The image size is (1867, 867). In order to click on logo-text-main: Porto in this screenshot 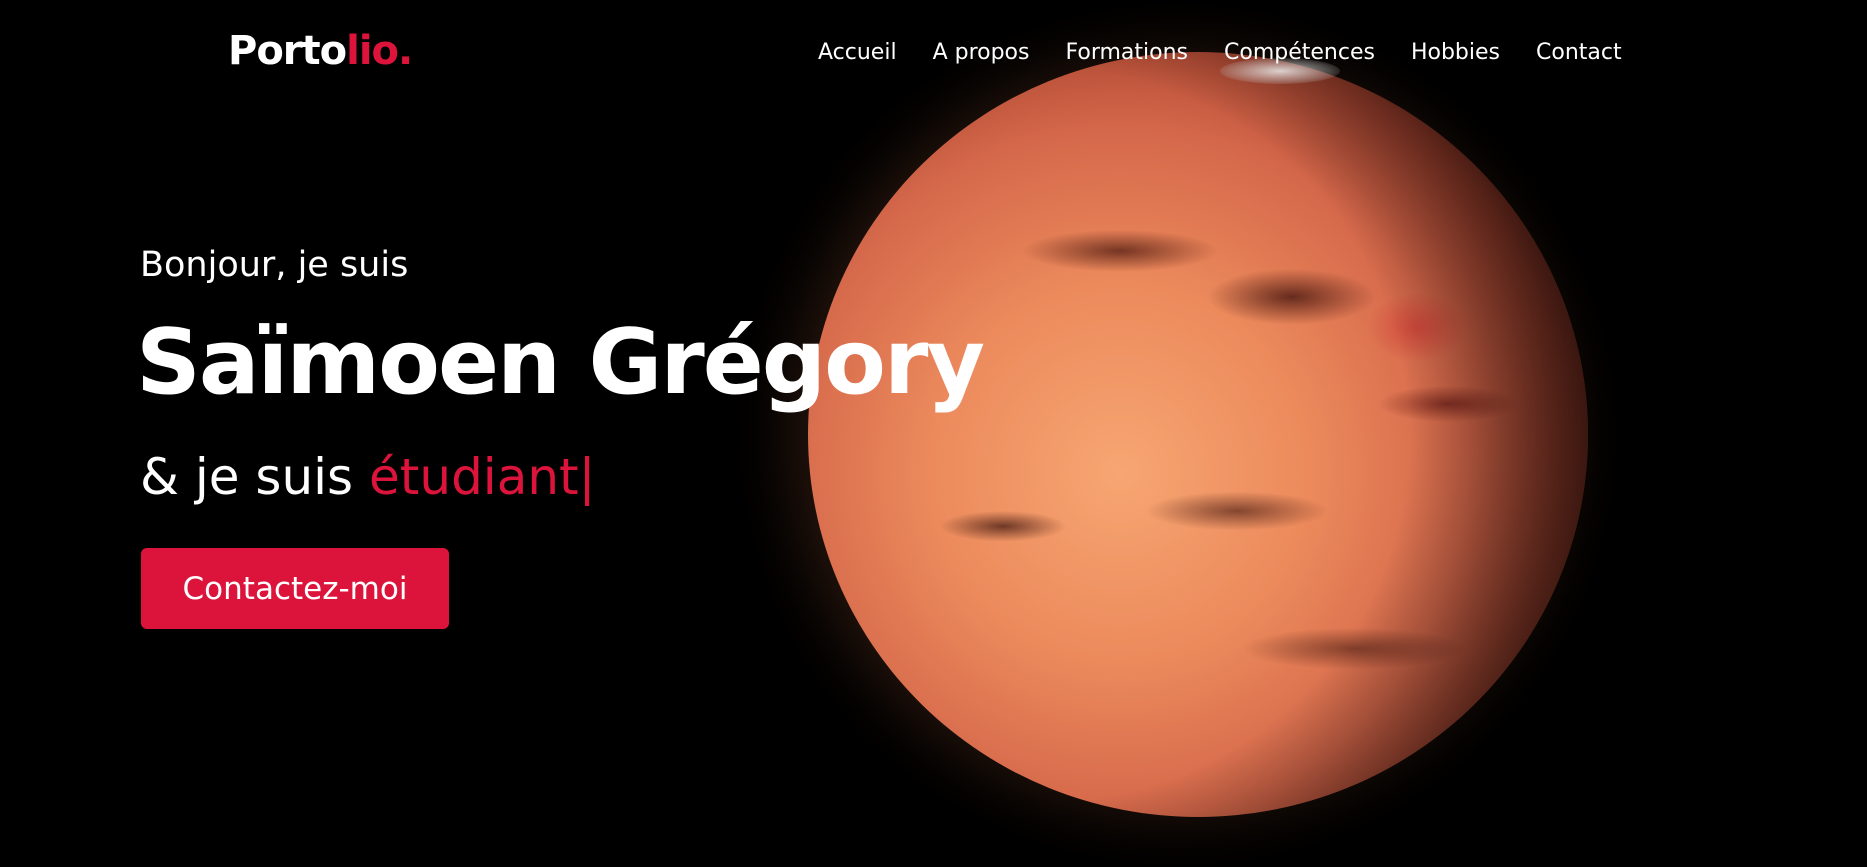, I will do `click(287, 51)`.